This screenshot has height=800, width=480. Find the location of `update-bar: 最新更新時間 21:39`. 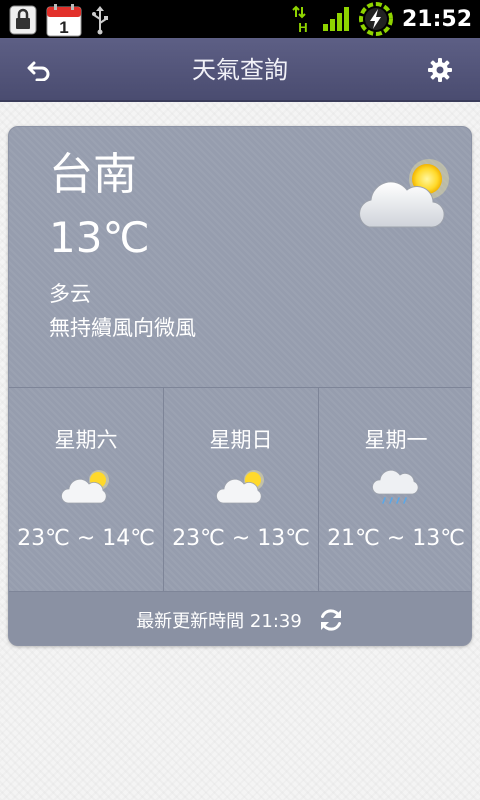

update-bar: 最新更新時間 21:39 is located at coordinates (240, 618).